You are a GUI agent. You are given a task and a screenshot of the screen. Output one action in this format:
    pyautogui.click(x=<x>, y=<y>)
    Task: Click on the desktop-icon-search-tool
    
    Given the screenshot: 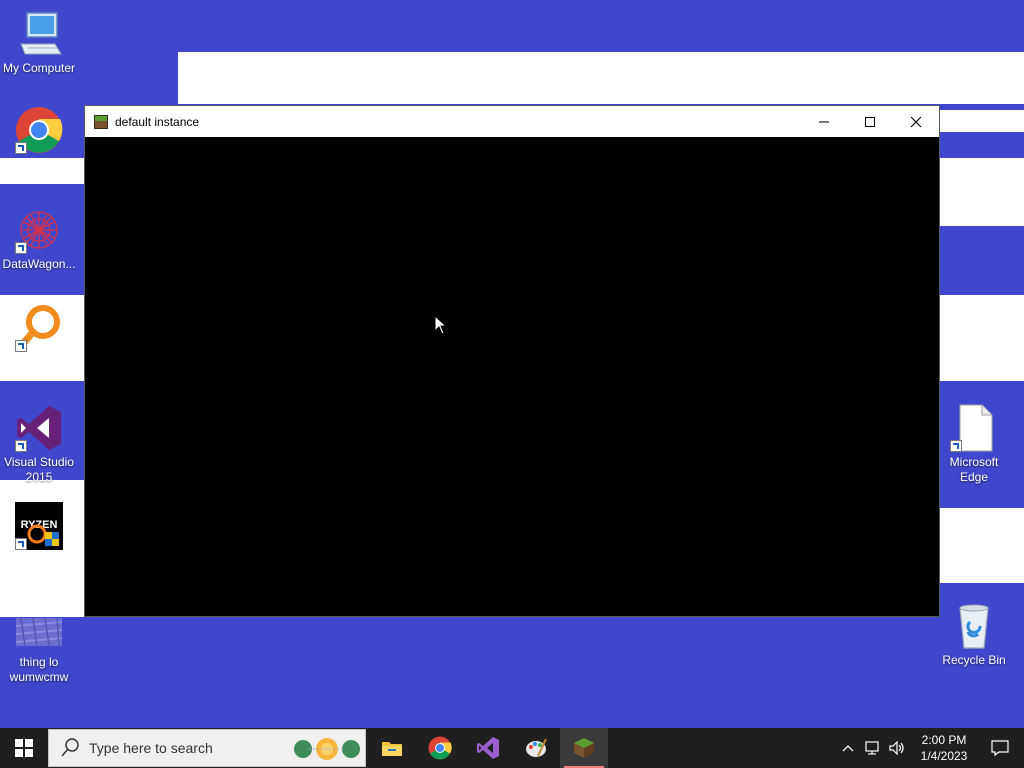 What is the action you would take?
    pyautogui.click(x=39, y=329)
    